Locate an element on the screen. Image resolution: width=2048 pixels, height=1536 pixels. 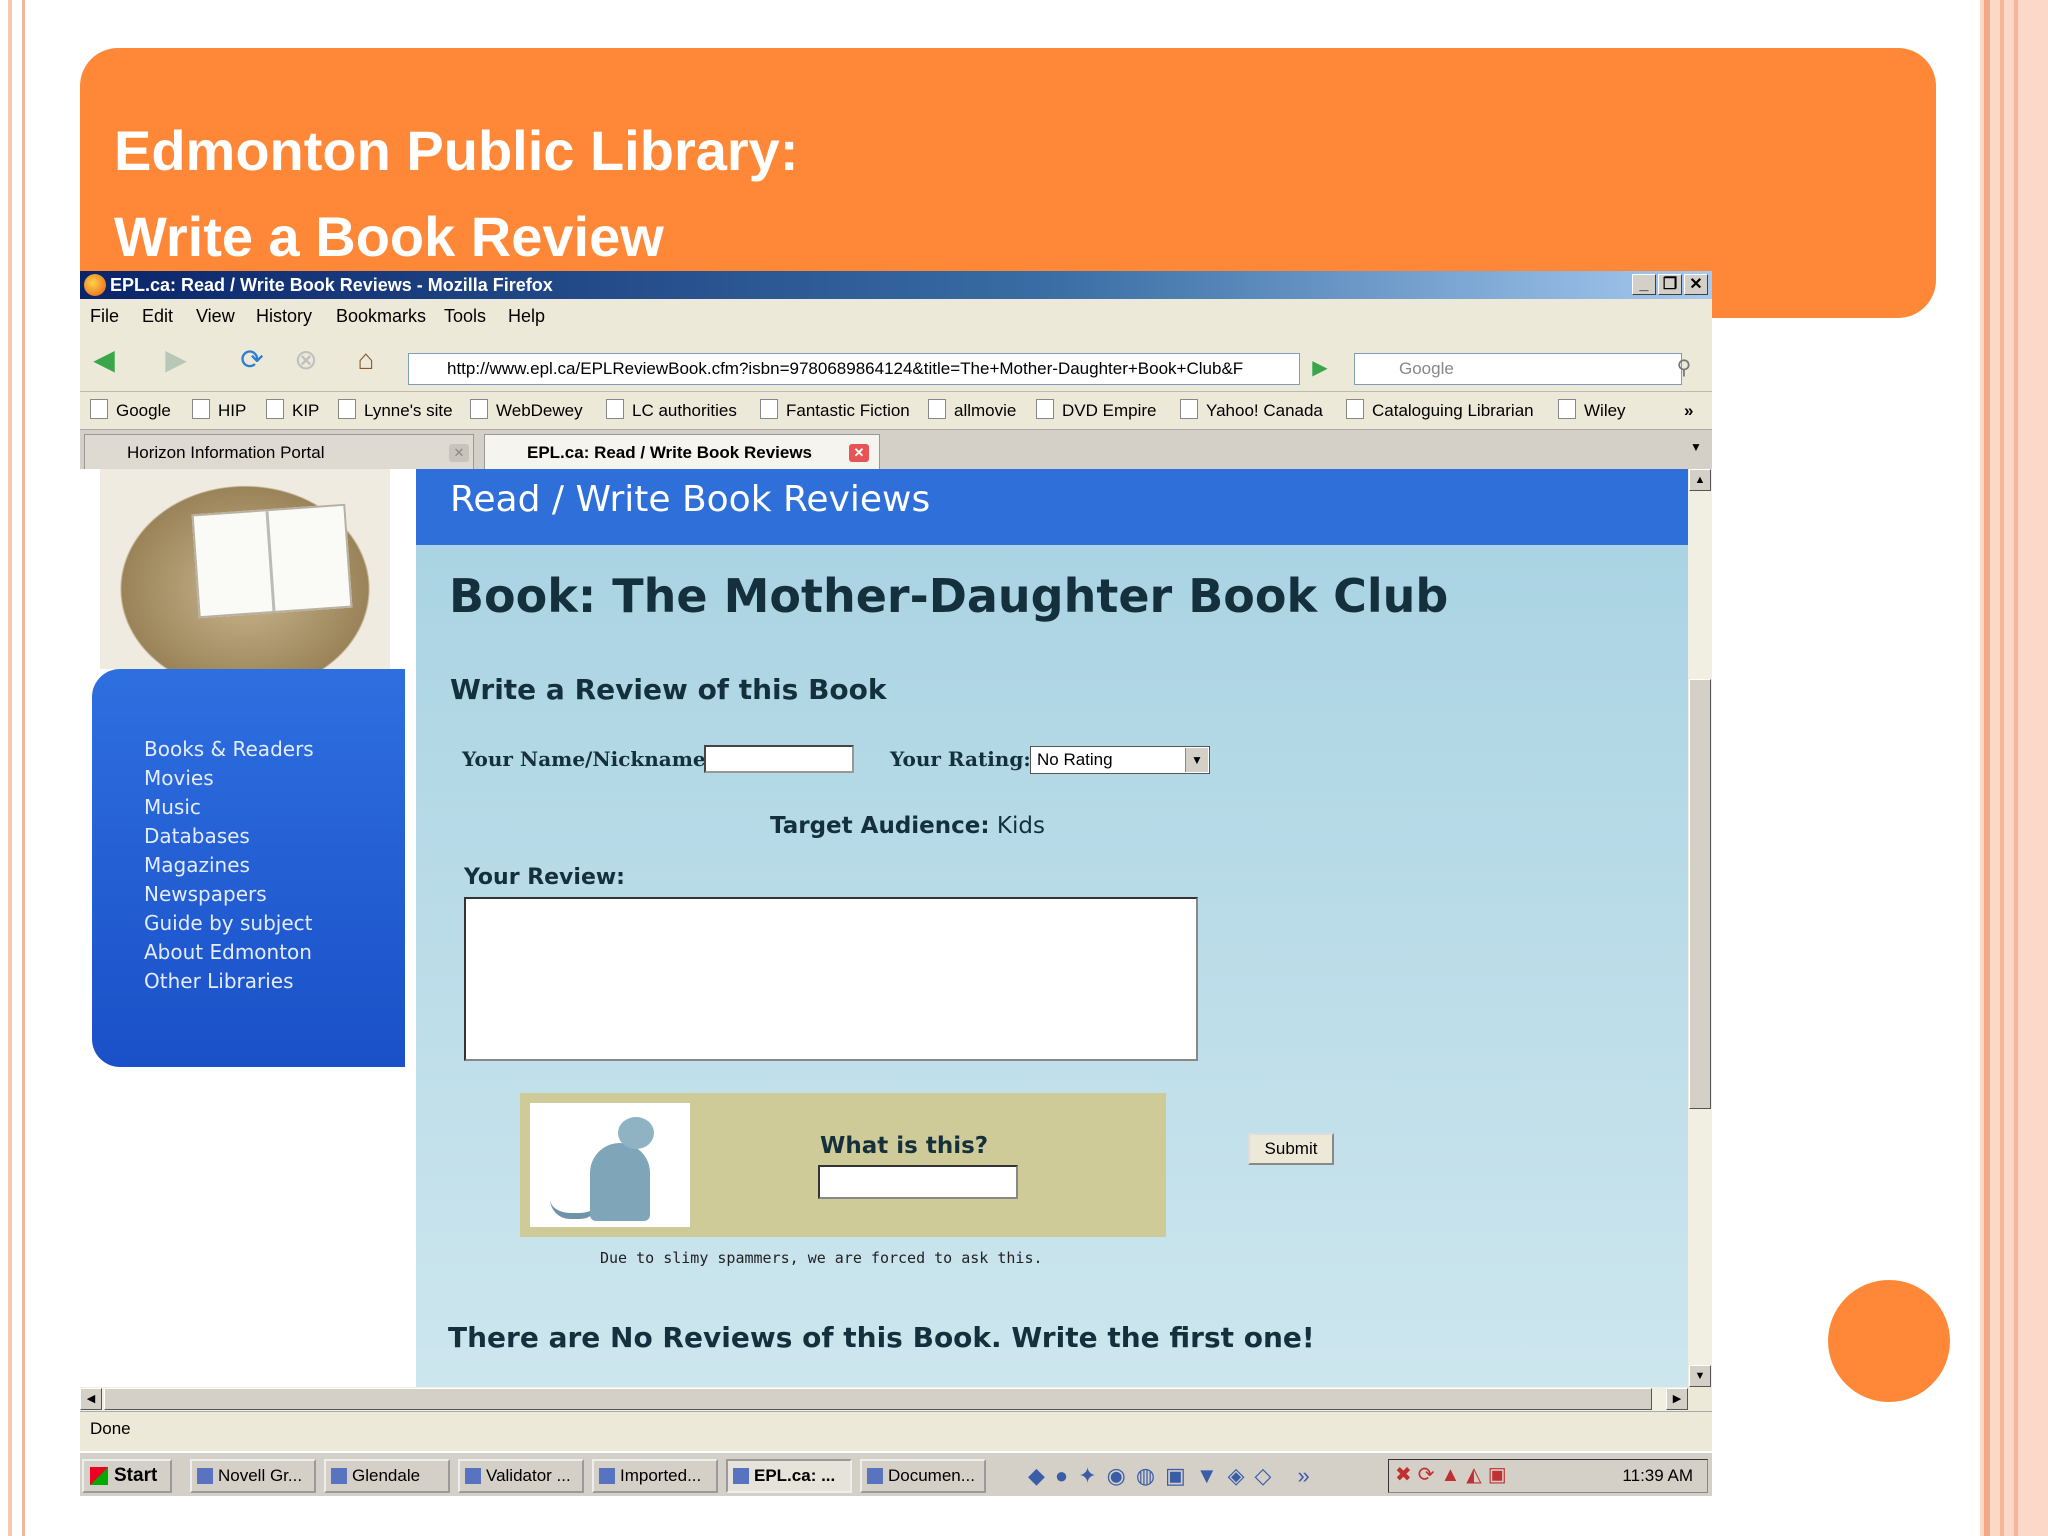
home-icon: ⌂ is located at coordinates (366, 360).